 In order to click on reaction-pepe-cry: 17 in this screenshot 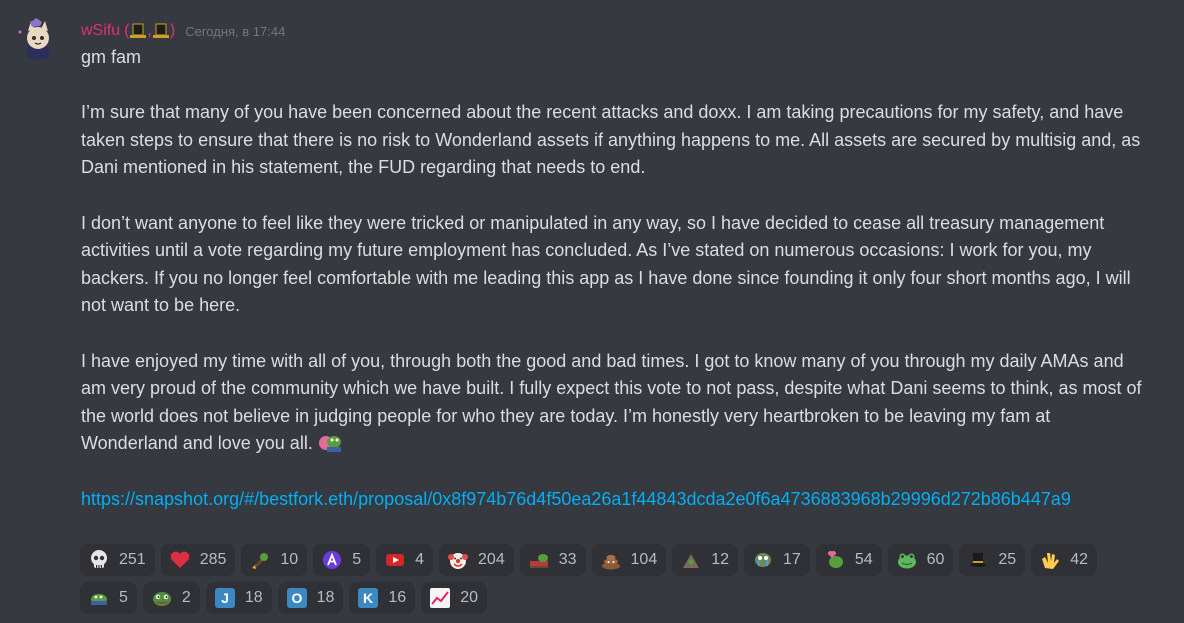, I will do `click(777, 560)`.